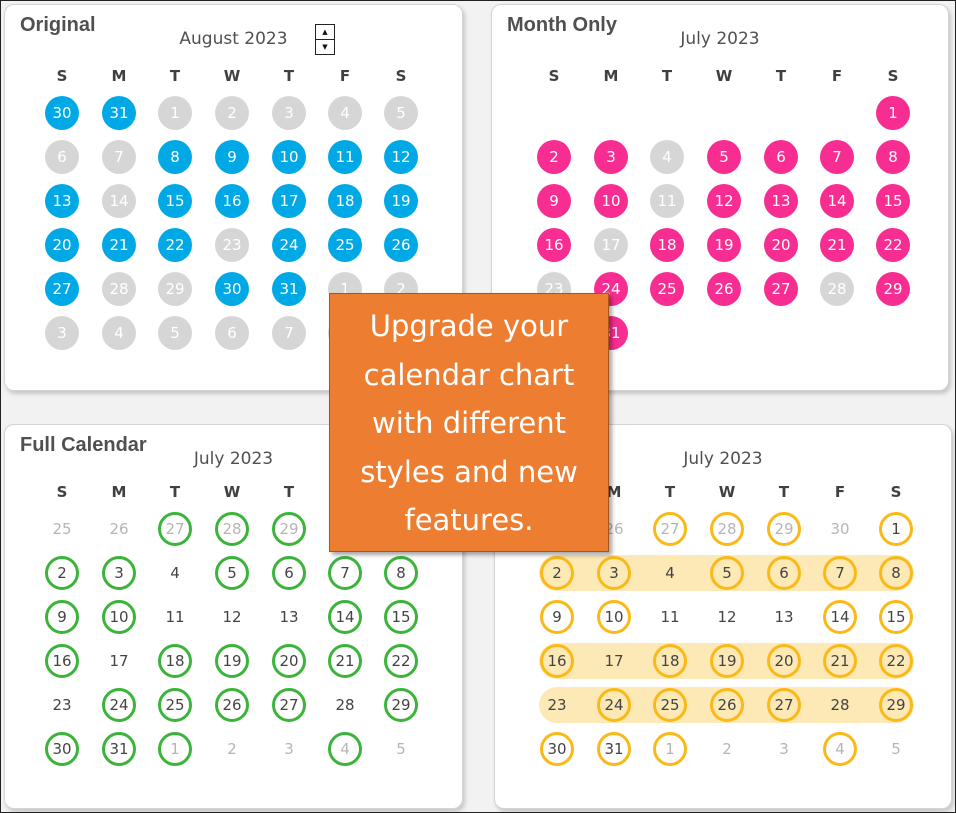  Describe the element at coordinates (670, 617) in the screenshot. I see `calendar-day: 11` at that location.